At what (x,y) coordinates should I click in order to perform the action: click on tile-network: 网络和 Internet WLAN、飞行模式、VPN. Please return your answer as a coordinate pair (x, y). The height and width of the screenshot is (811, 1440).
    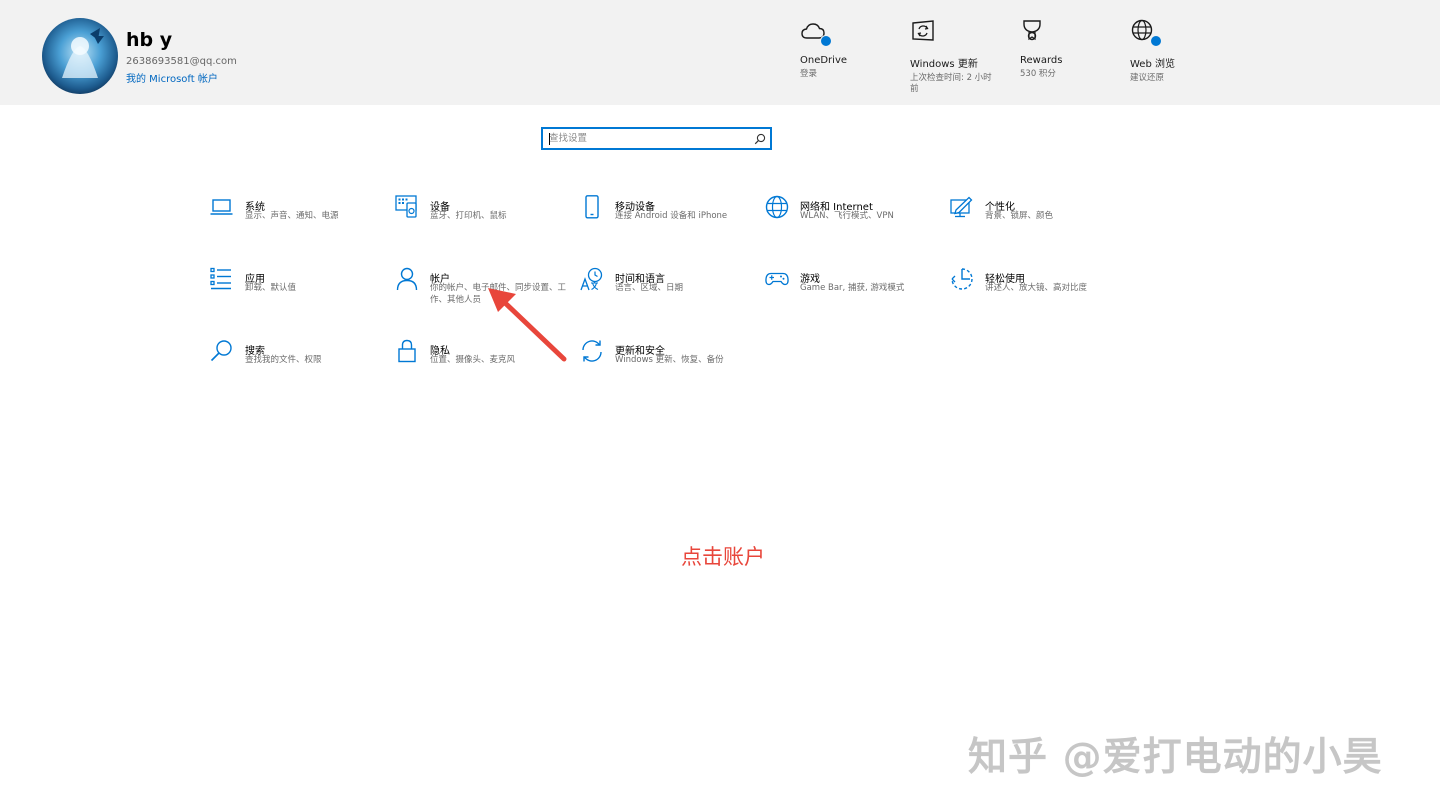
    Looking at the image, I should click on (852, 220).